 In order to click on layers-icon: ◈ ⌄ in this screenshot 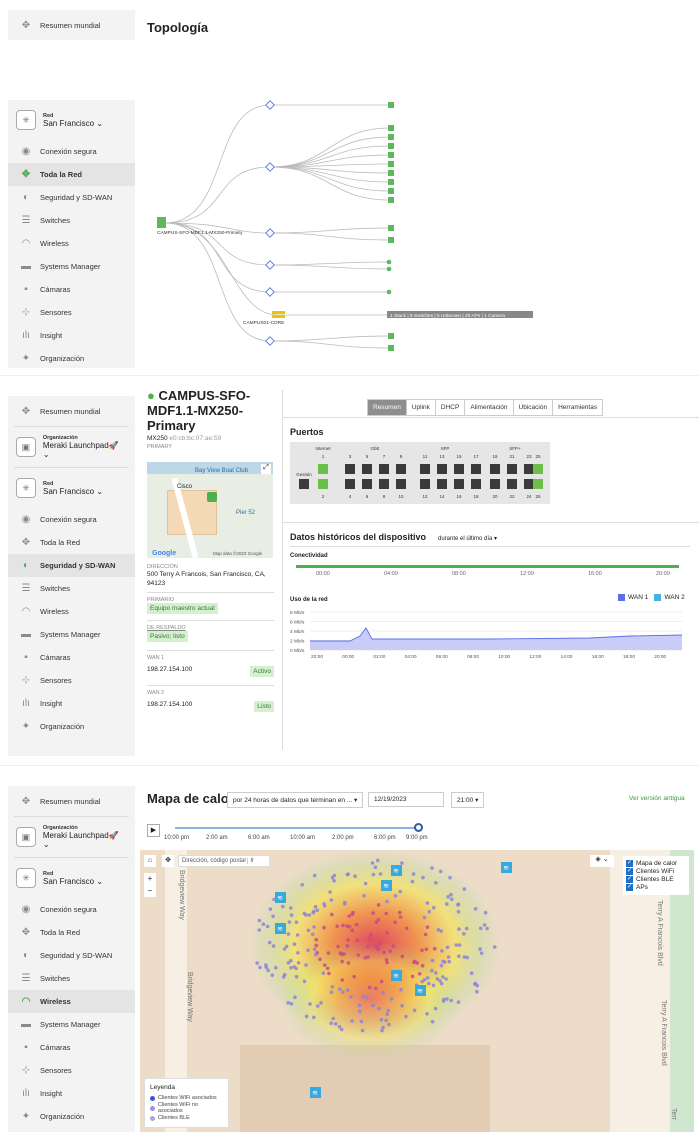, I will do `click(602, 861)`.